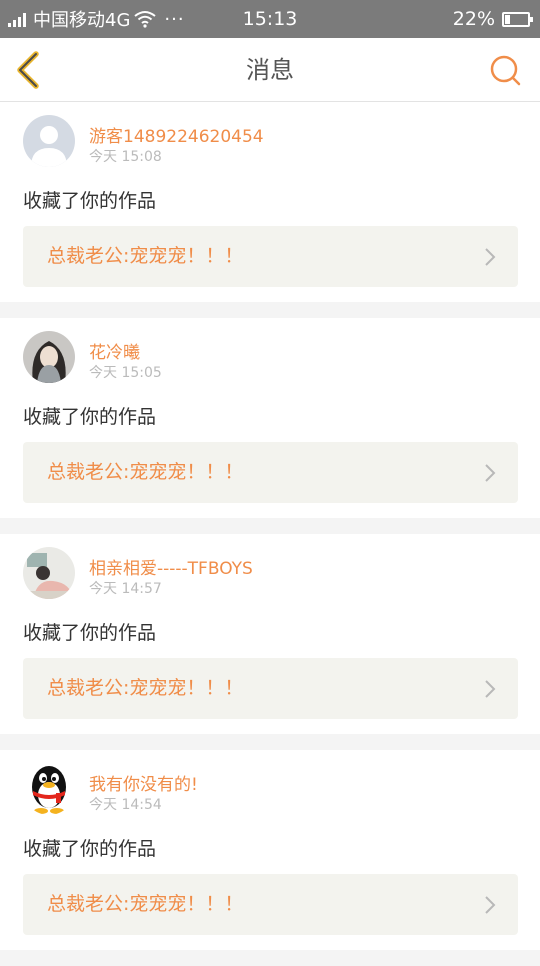  What do you see at coordinates (517, 19) in the screenshot?
I see `battery-icon` at bounding box center [517, 19].